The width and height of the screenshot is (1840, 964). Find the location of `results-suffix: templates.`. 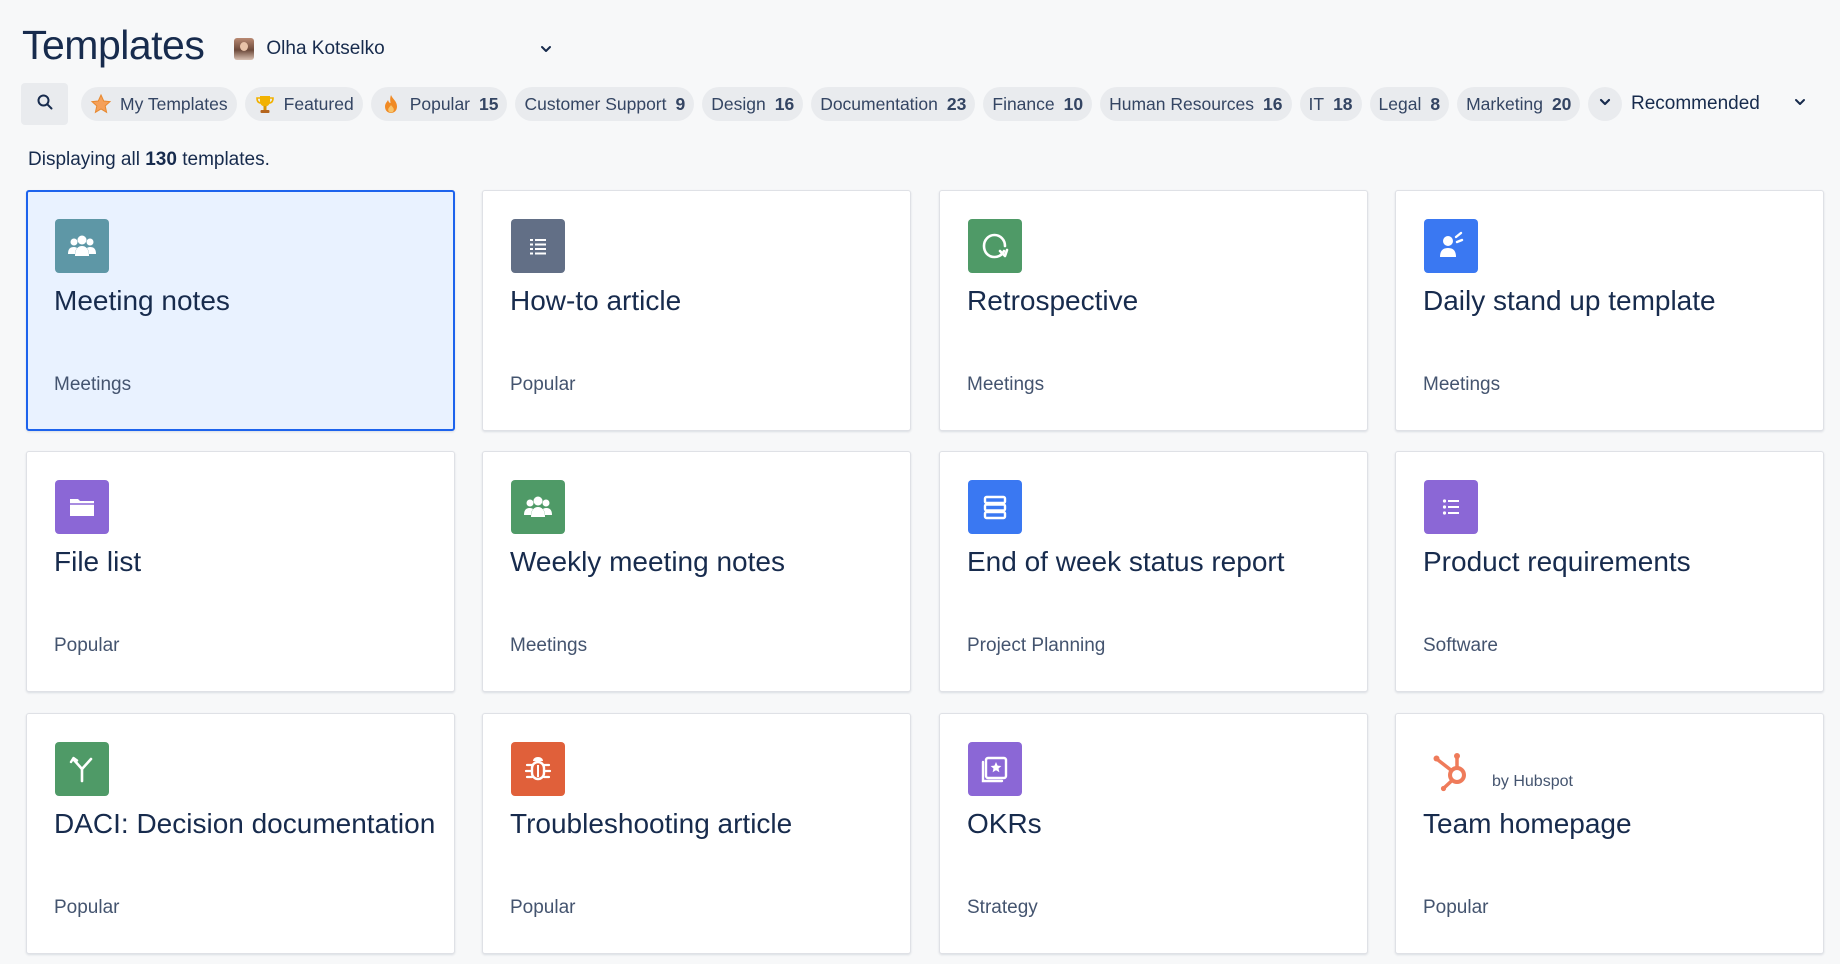

results-suffix: templates. is located at coordinates (226, 159).